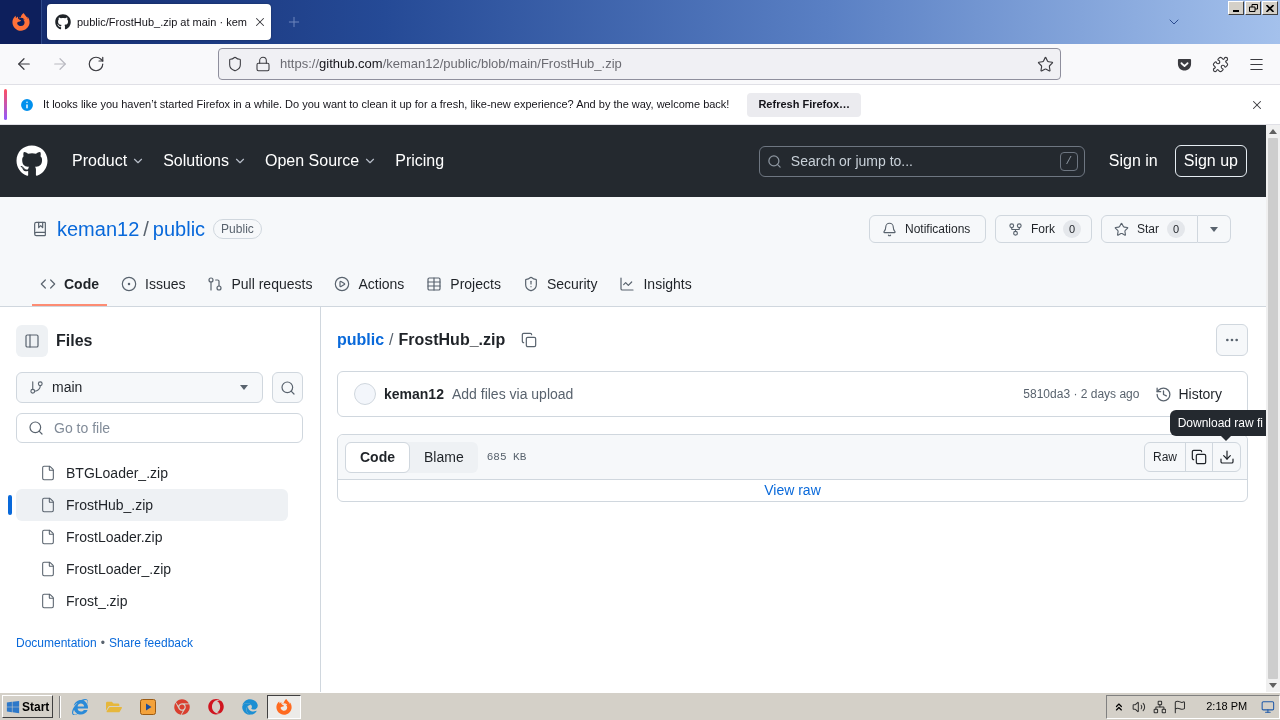 This screenshot has width=1280, height=720. Describe the element at coordinates (1217, 425) in the screenshot. I see `tooltip: Download raw fi` at that location.